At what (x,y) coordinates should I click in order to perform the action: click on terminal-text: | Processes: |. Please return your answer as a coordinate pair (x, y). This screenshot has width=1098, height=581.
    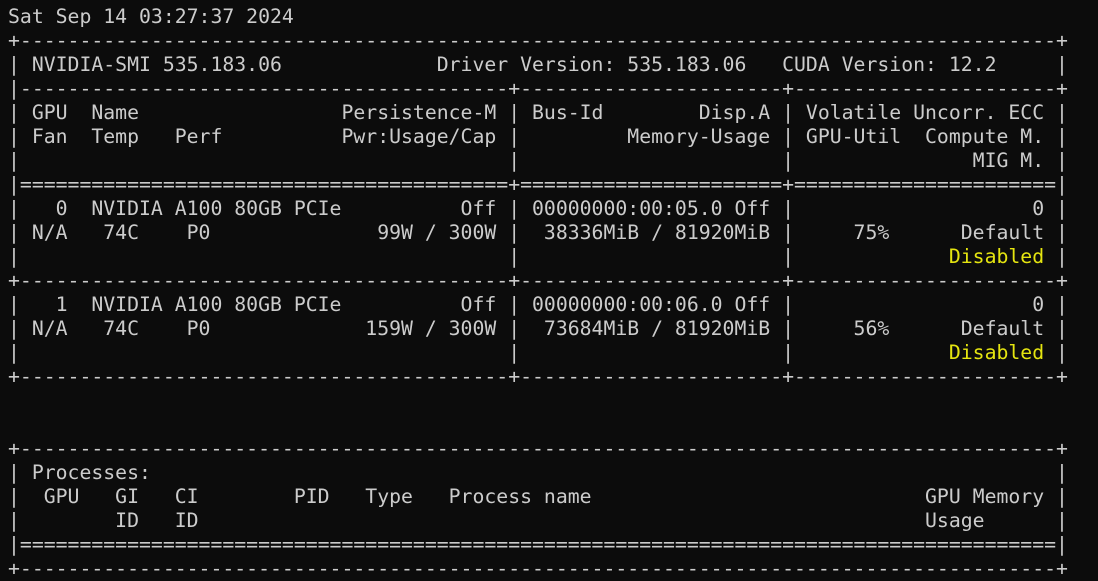
    Looking at the image, I should click on (538, 472).